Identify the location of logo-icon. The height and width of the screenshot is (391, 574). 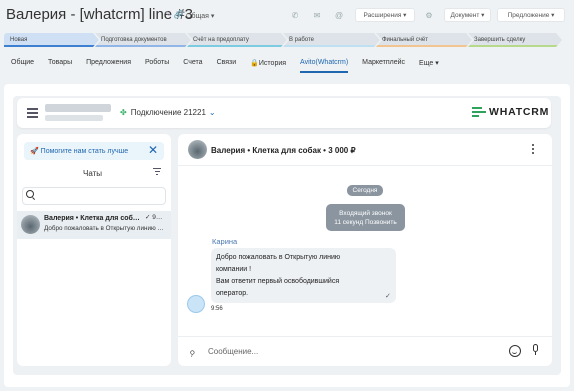
(479, 112).